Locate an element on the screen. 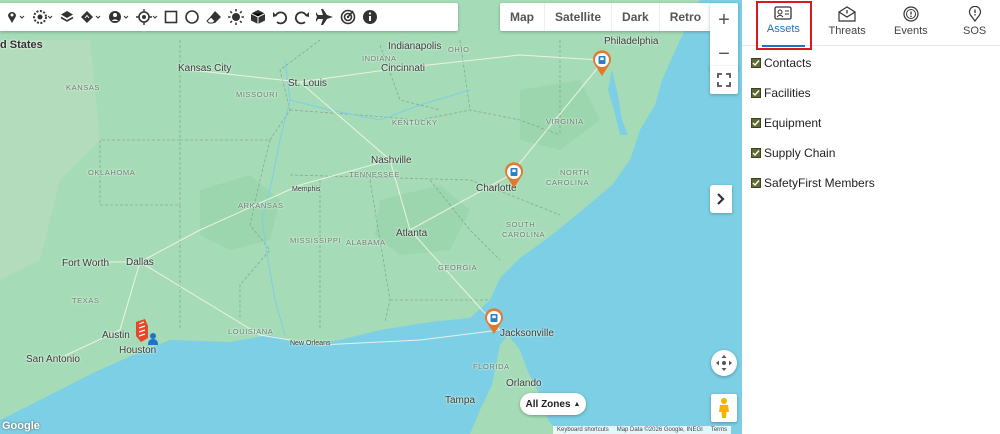 The width and height of the screenshot is (1000, 434). panel-tabs: Assets Threats Events SOS is located at coordinates (871, 23).